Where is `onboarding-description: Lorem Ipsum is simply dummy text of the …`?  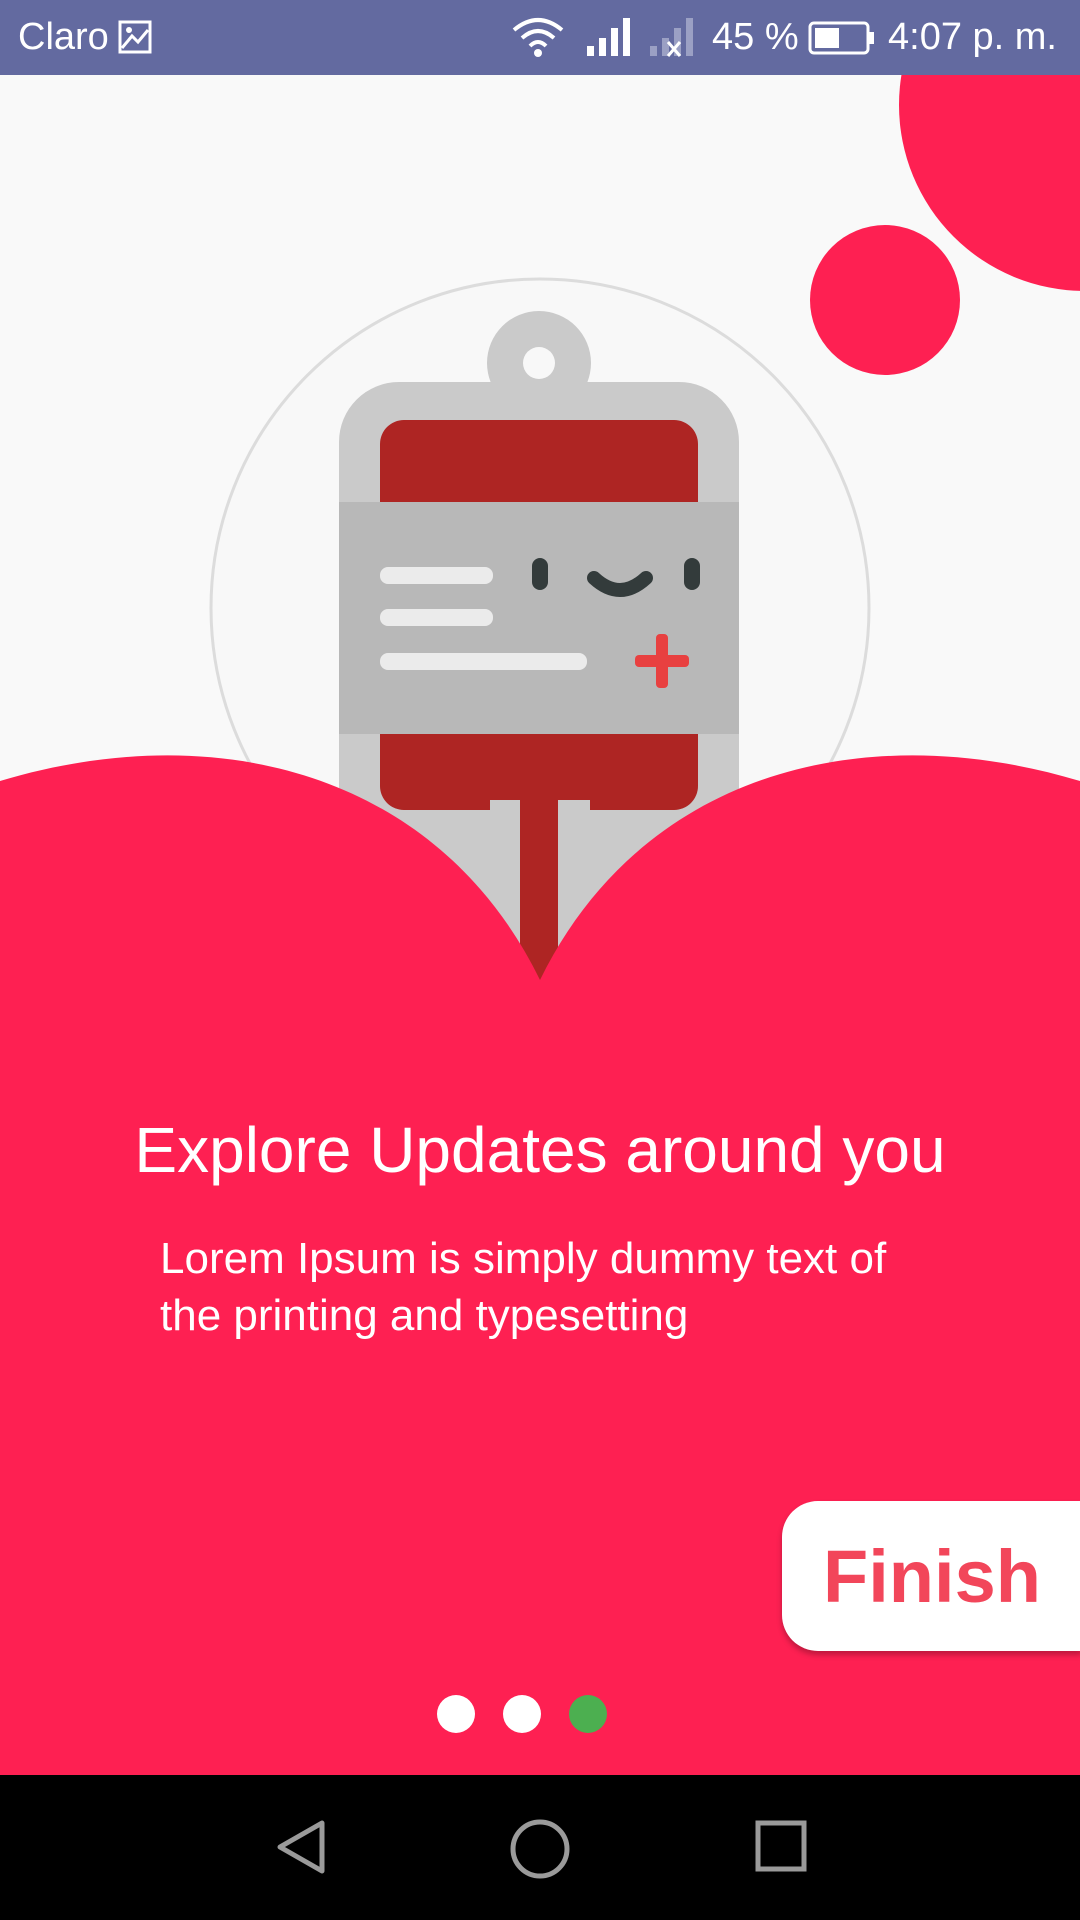 onboarding-description: Lorem Ipsum is simply dummy text of the … is located at coordinates (523, 1287).